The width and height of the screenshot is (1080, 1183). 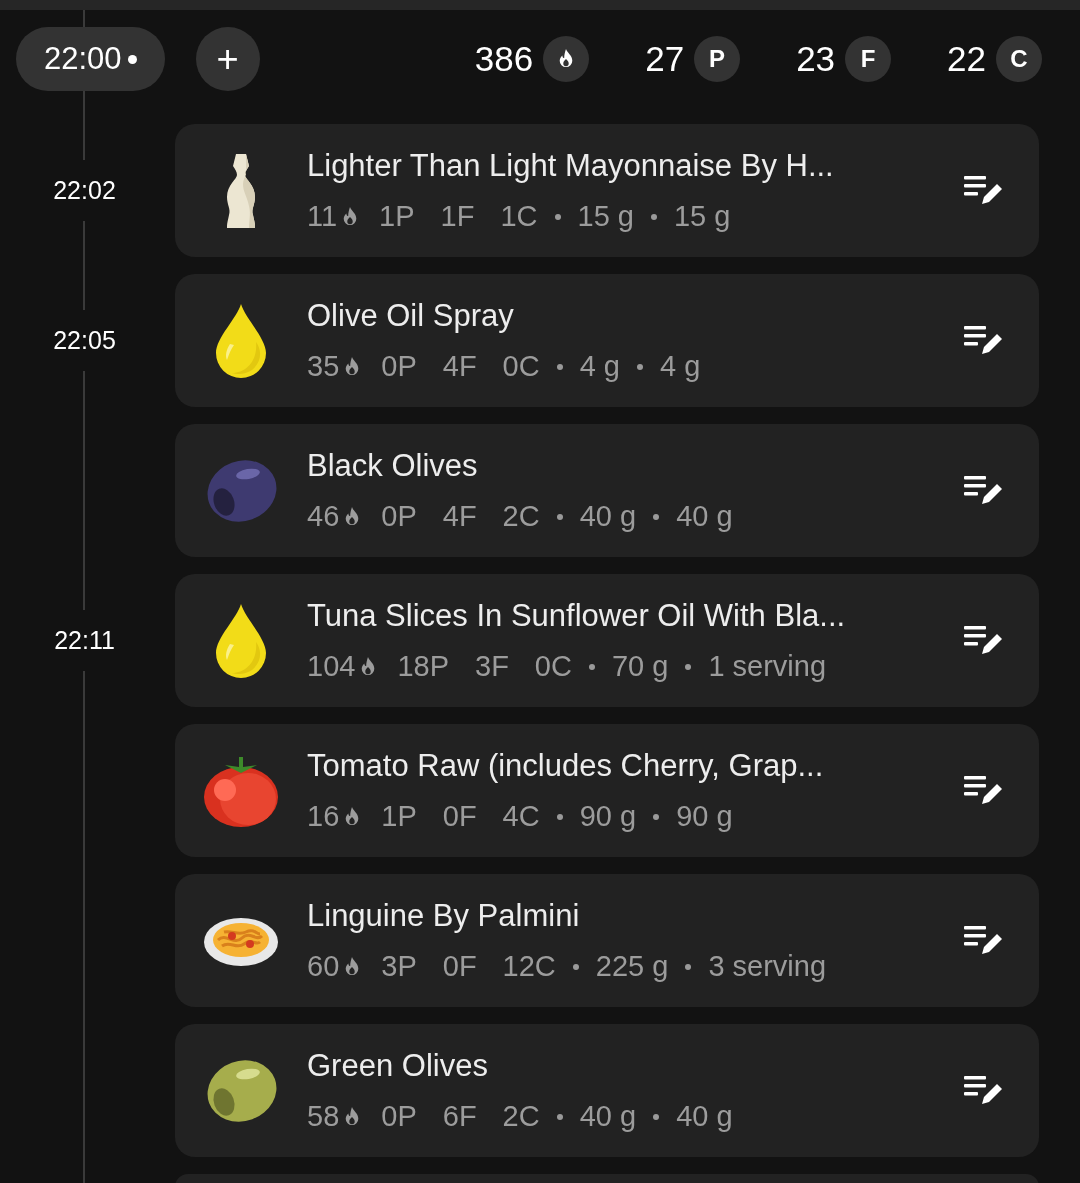 What do you see at coordinates (411, 315) in the screenshot?
I see `food-name: Olive Oil Spray` at bounding box center [411, 315].